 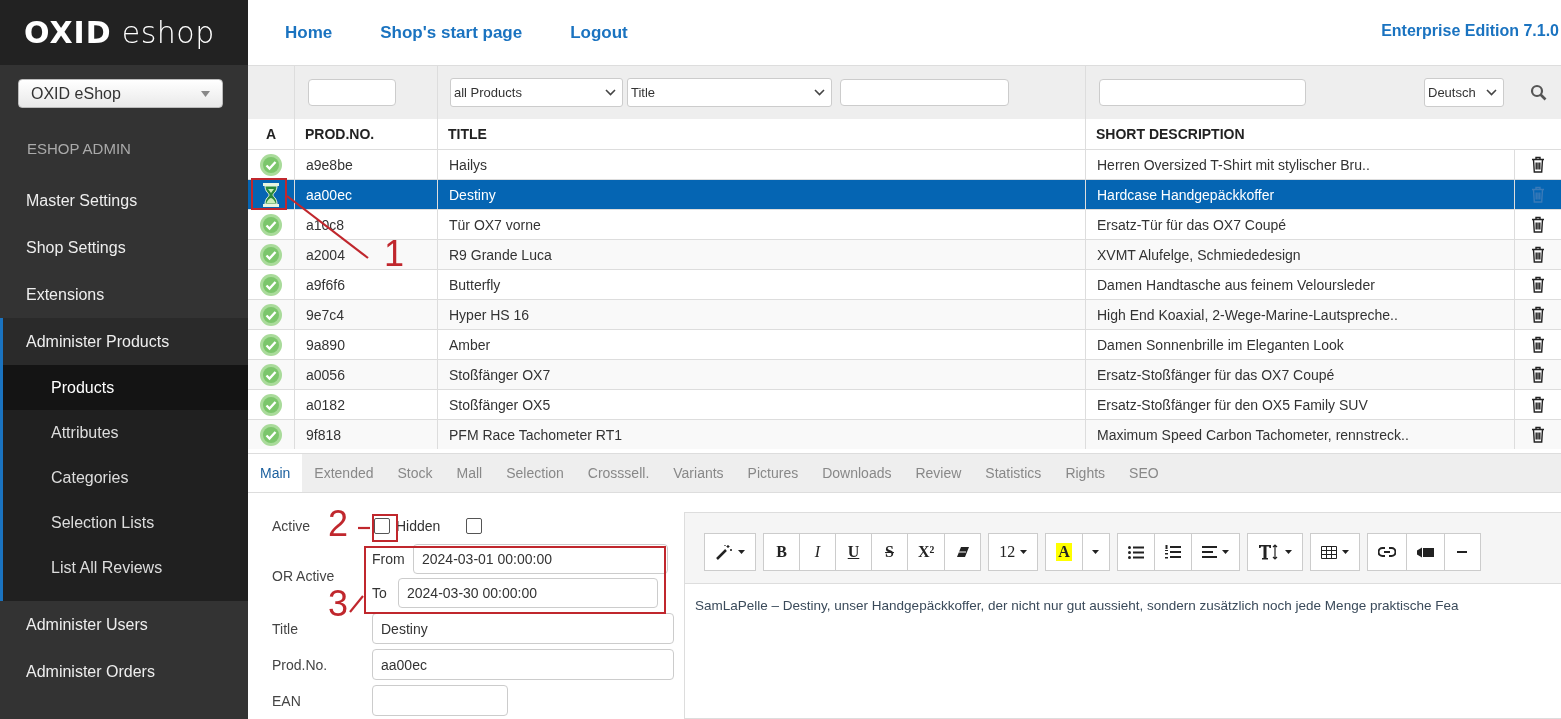 I want to click on description-text: SamLaPelle – Destiny, unser Handgepäckkoffer, der nicht nur gut aussieht, sondern zusätzlich noch jede Menge praktische Fea, so click(x=1128, y=605).